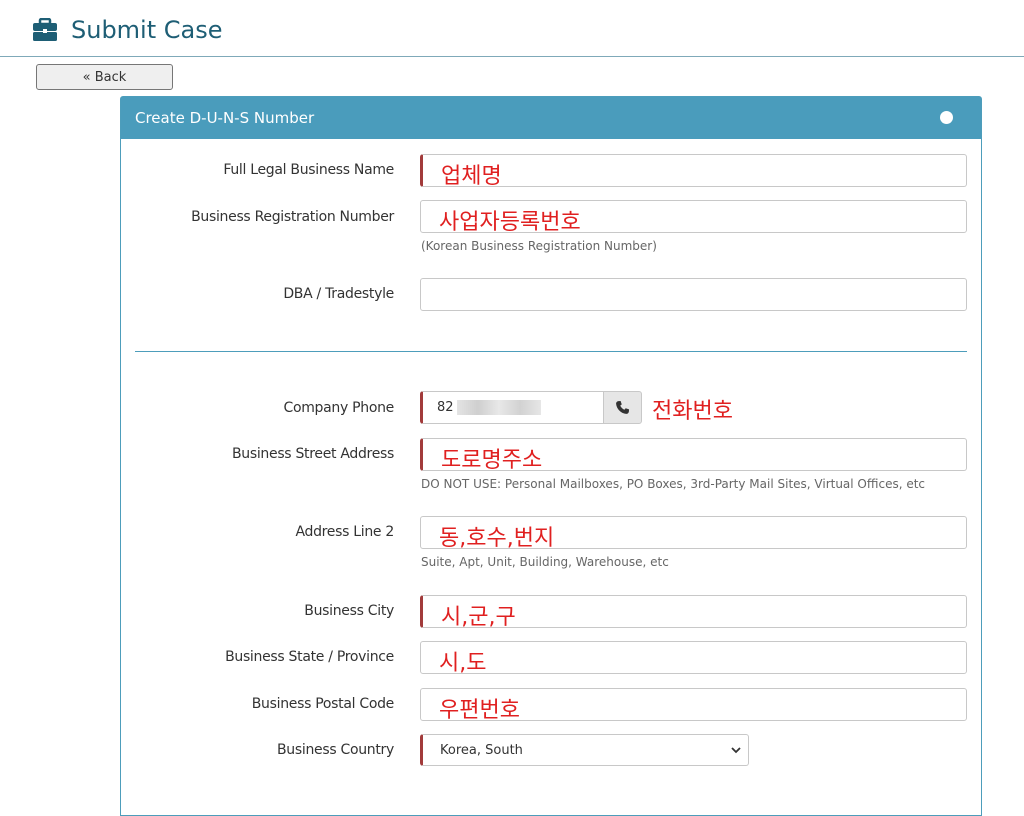  What do you see at coordinates (147, 30) in the screenshot?
I see `page-title: Submit Case` at bounding box center [147, 30].